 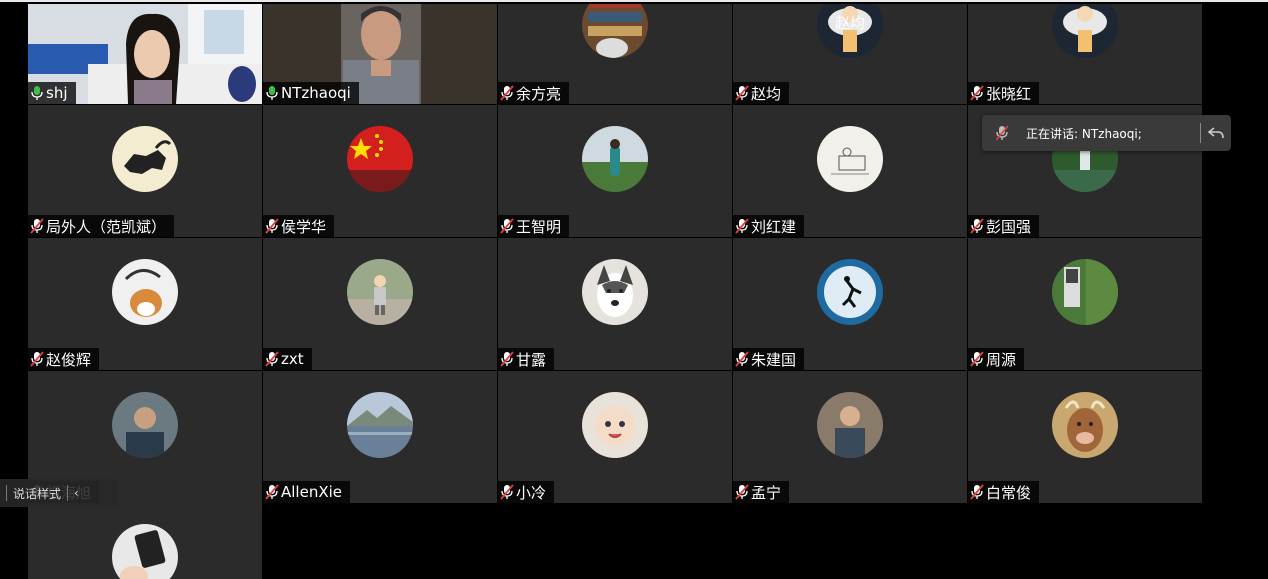 I want to click on participant-tile: shj, so click(x=145, y=54).